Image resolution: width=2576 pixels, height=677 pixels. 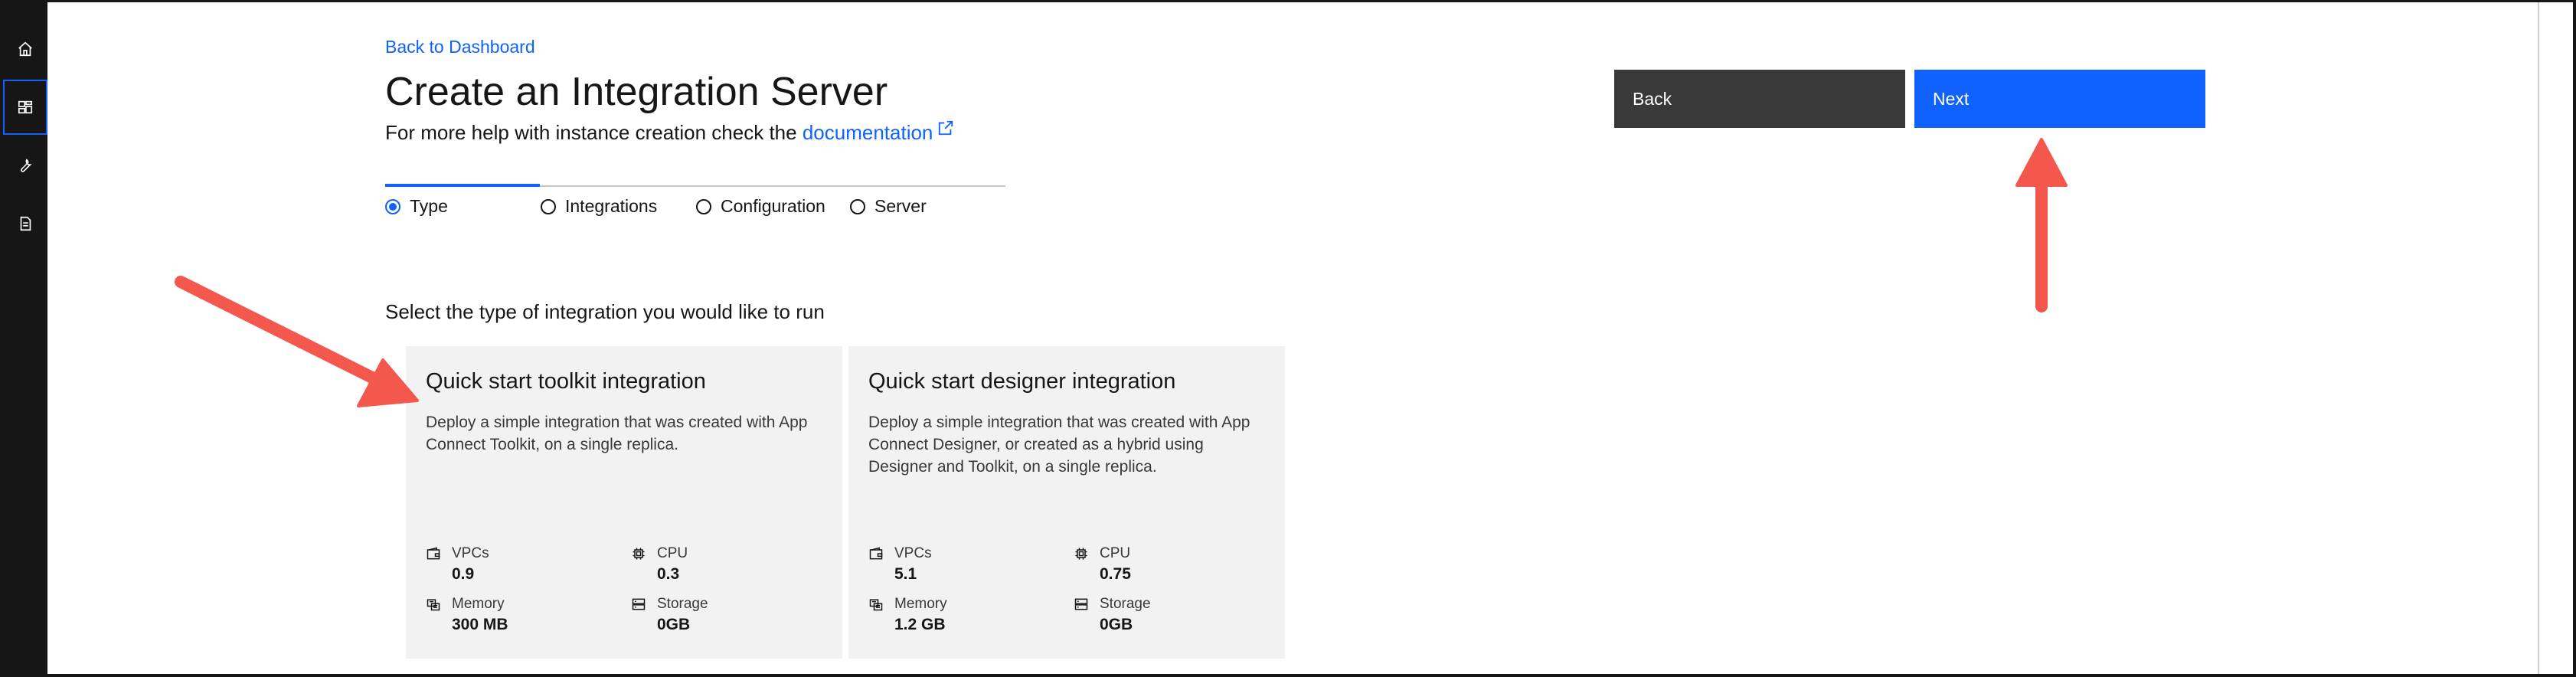 I want to click on step-type: Type, so click(x=416, y=207).